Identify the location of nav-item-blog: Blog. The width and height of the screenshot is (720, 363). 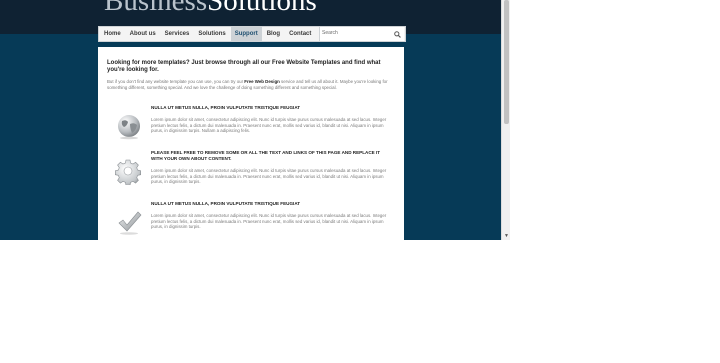
(273, 34).